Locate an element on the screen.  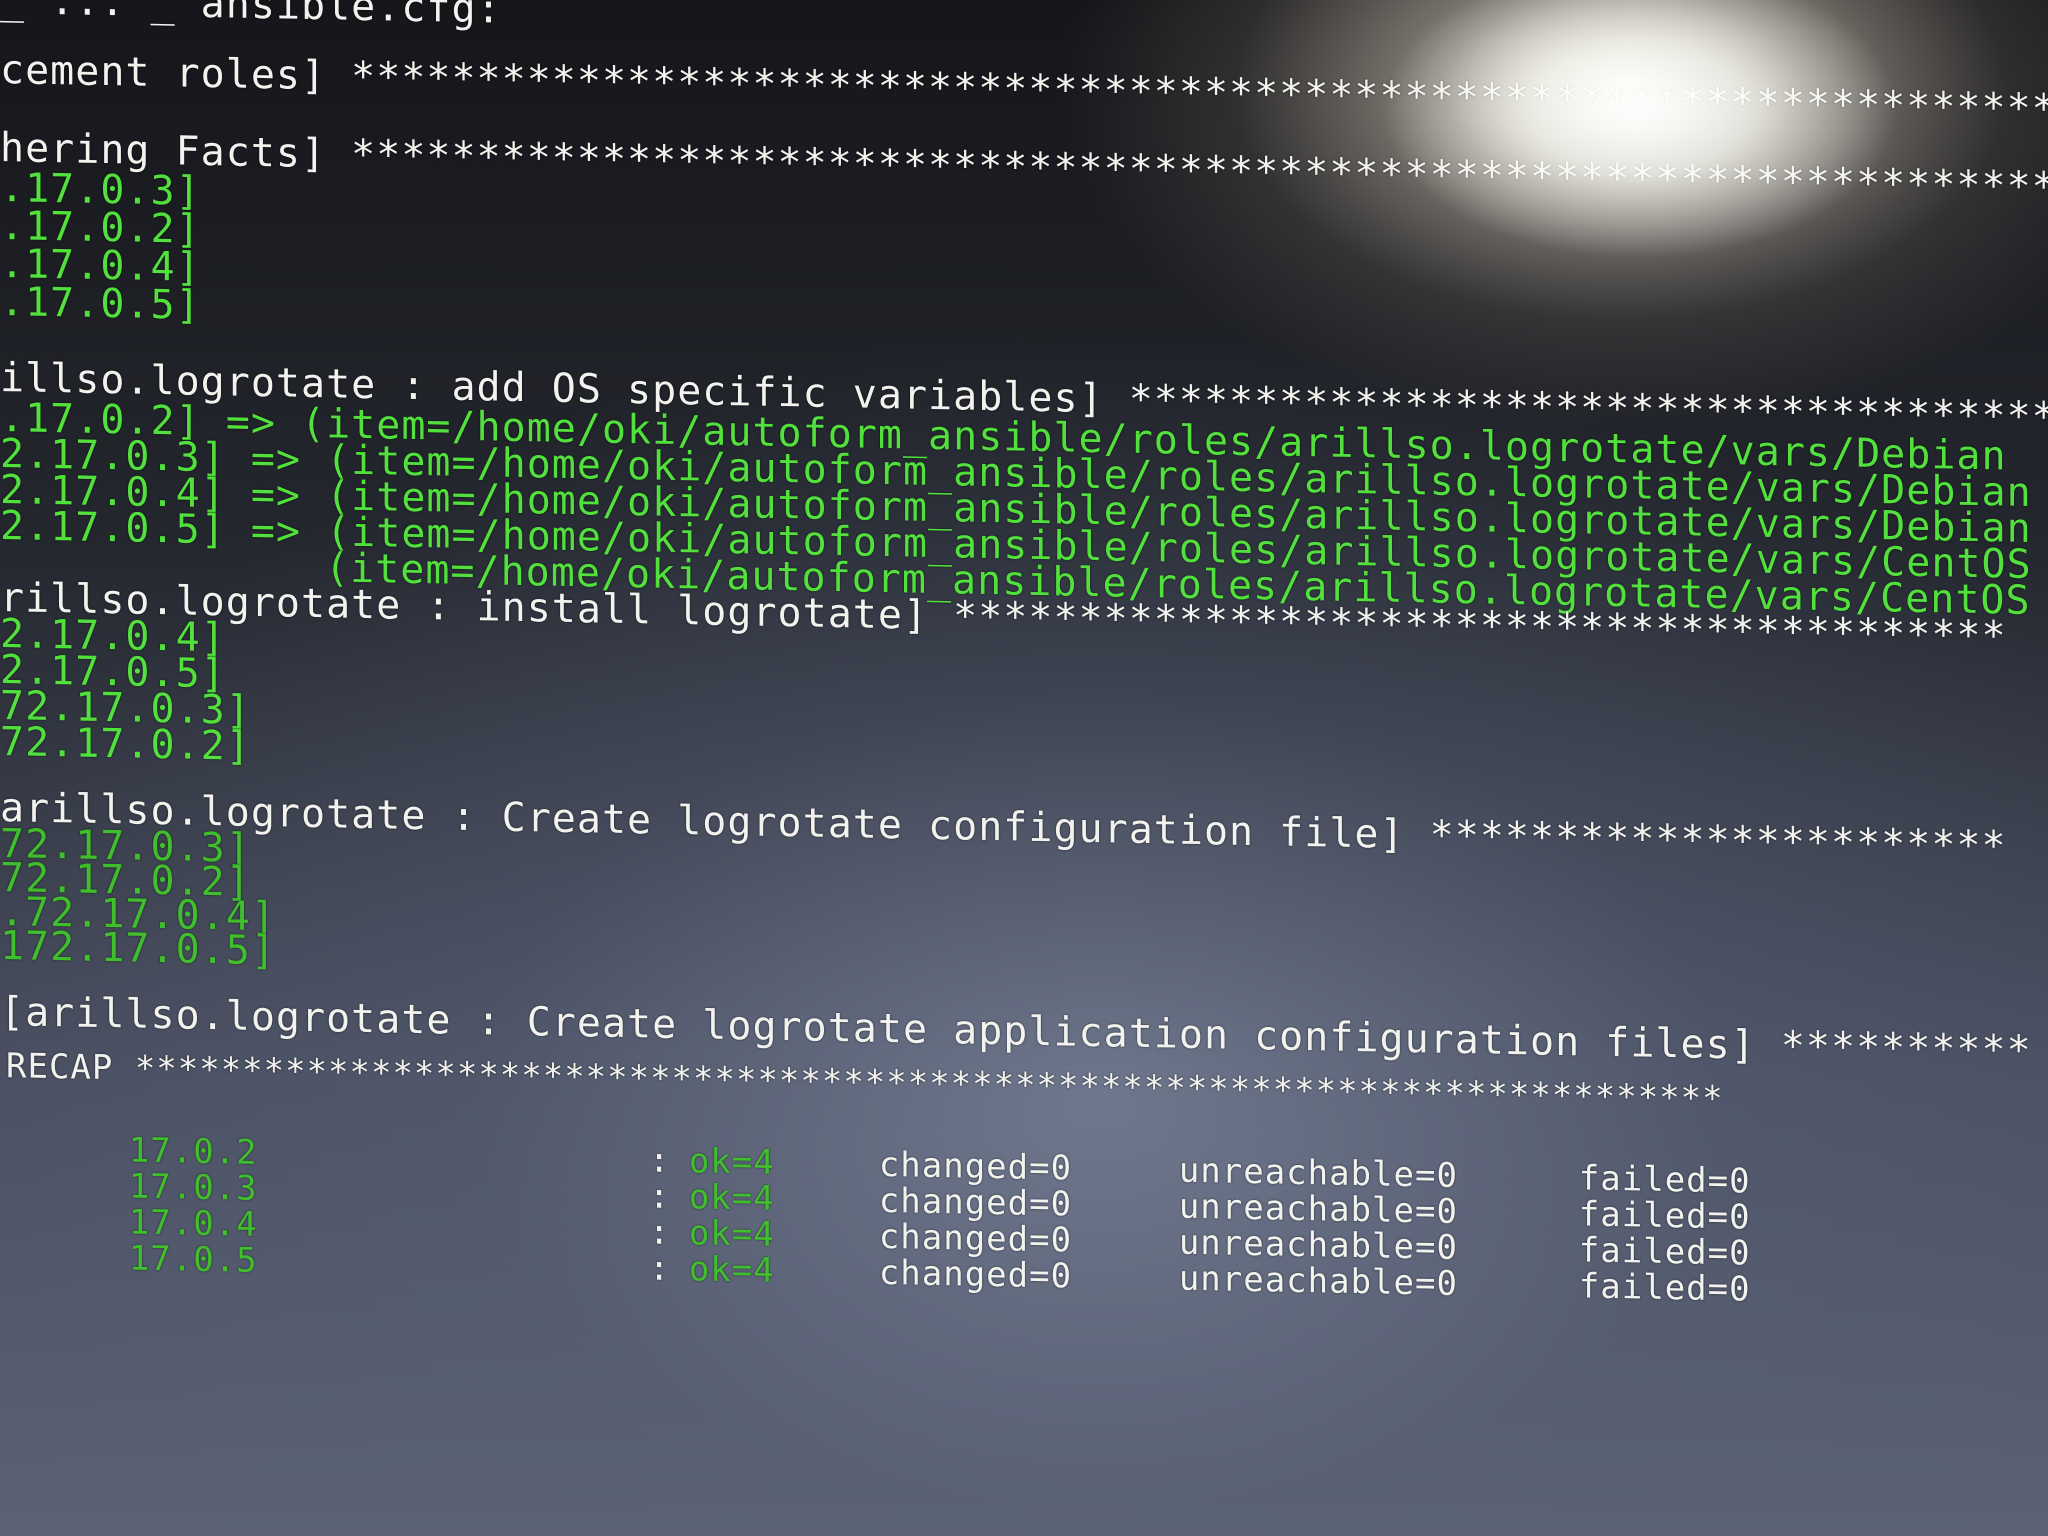
config-fragment: _ ... _ ansible.cfg: is located at coordinates (251, 16).